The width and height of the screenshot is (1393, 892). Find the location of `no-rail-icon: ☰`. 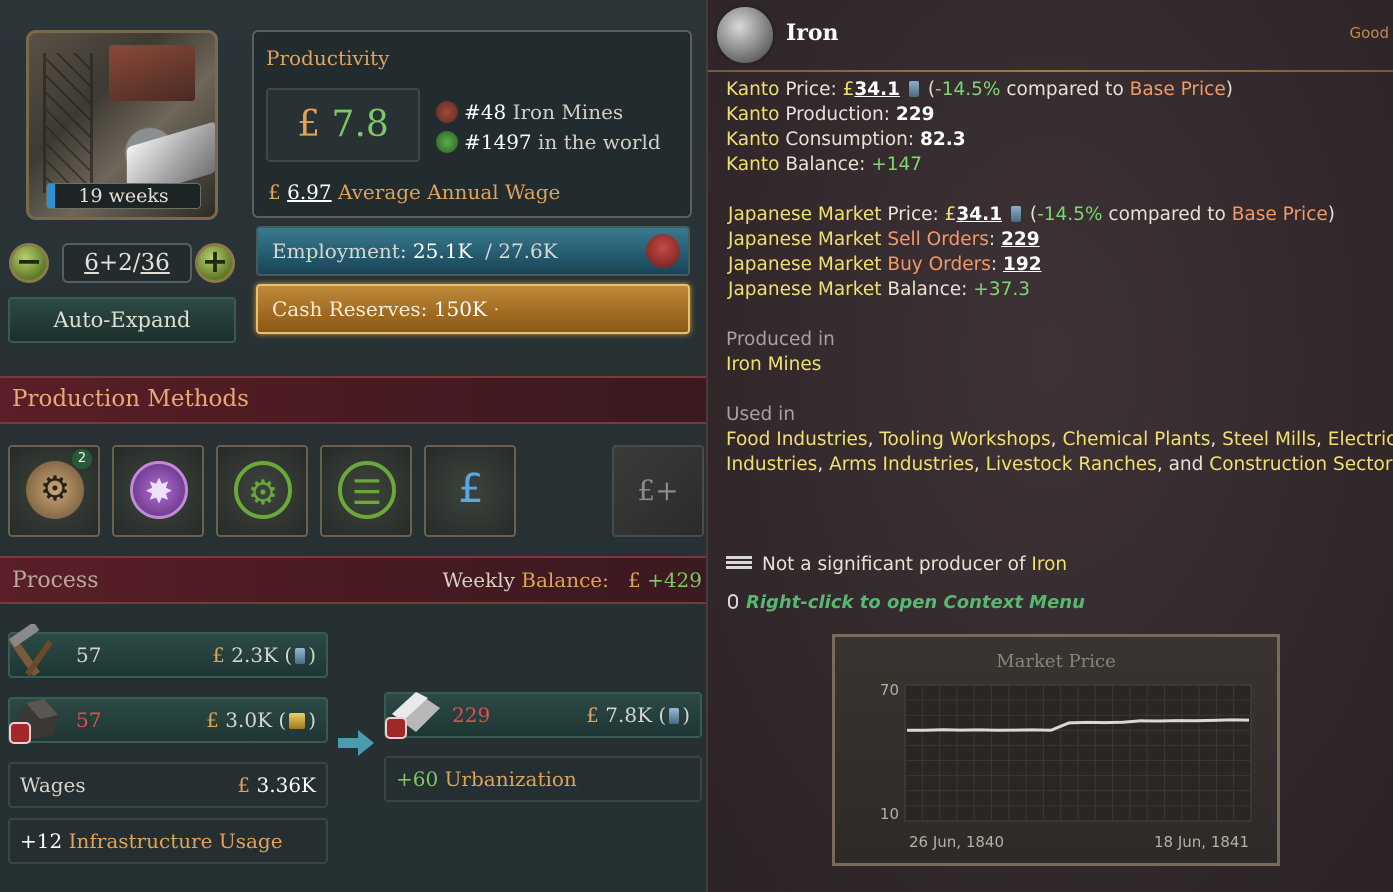

no-rail-icon: ☰ is located at coordinates (367, 490).